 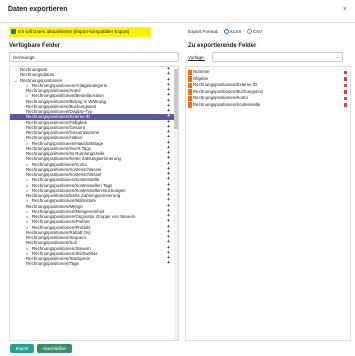 I want to click on export-format: Export Format: XLSX CSV, so click(x=225, y=32).